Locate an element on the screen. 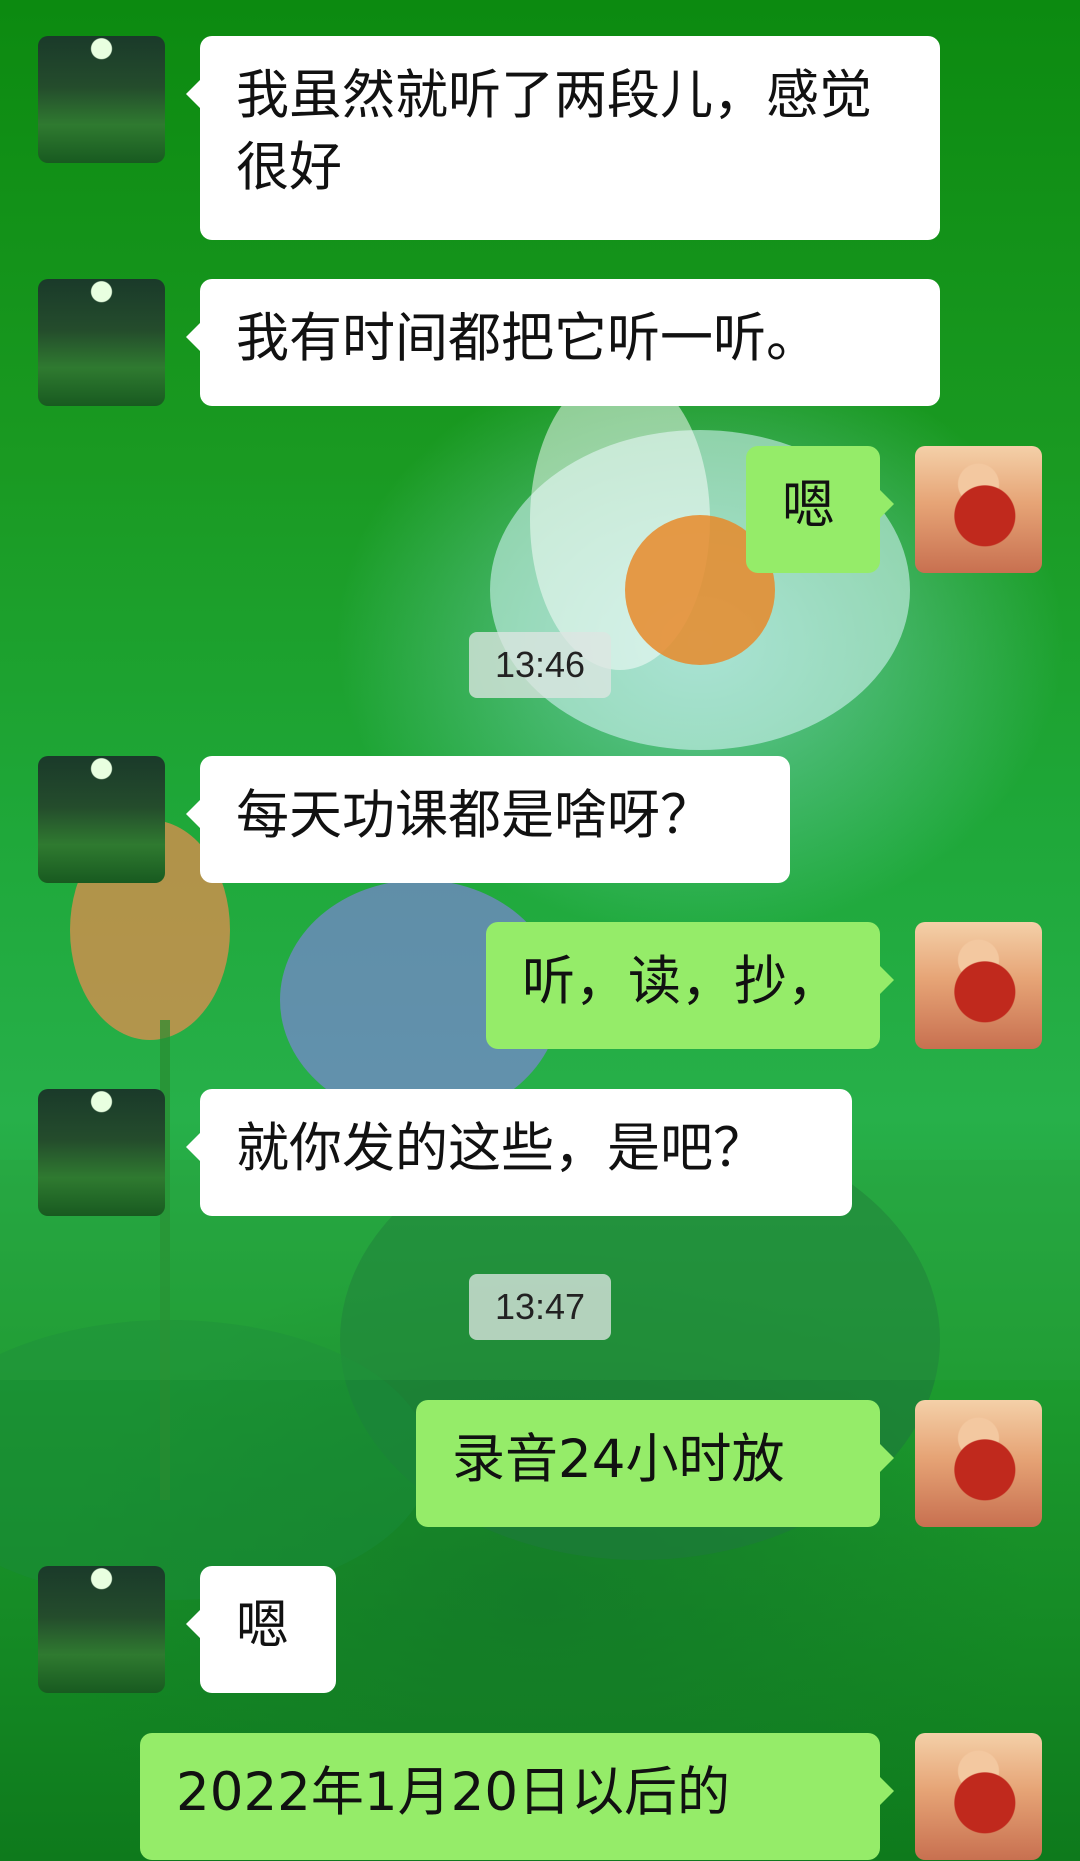 The width and height of the screenshot is (1080, 1861). message-text: 就你发的这些，是吧？ is located at coordinates (501, 1148).